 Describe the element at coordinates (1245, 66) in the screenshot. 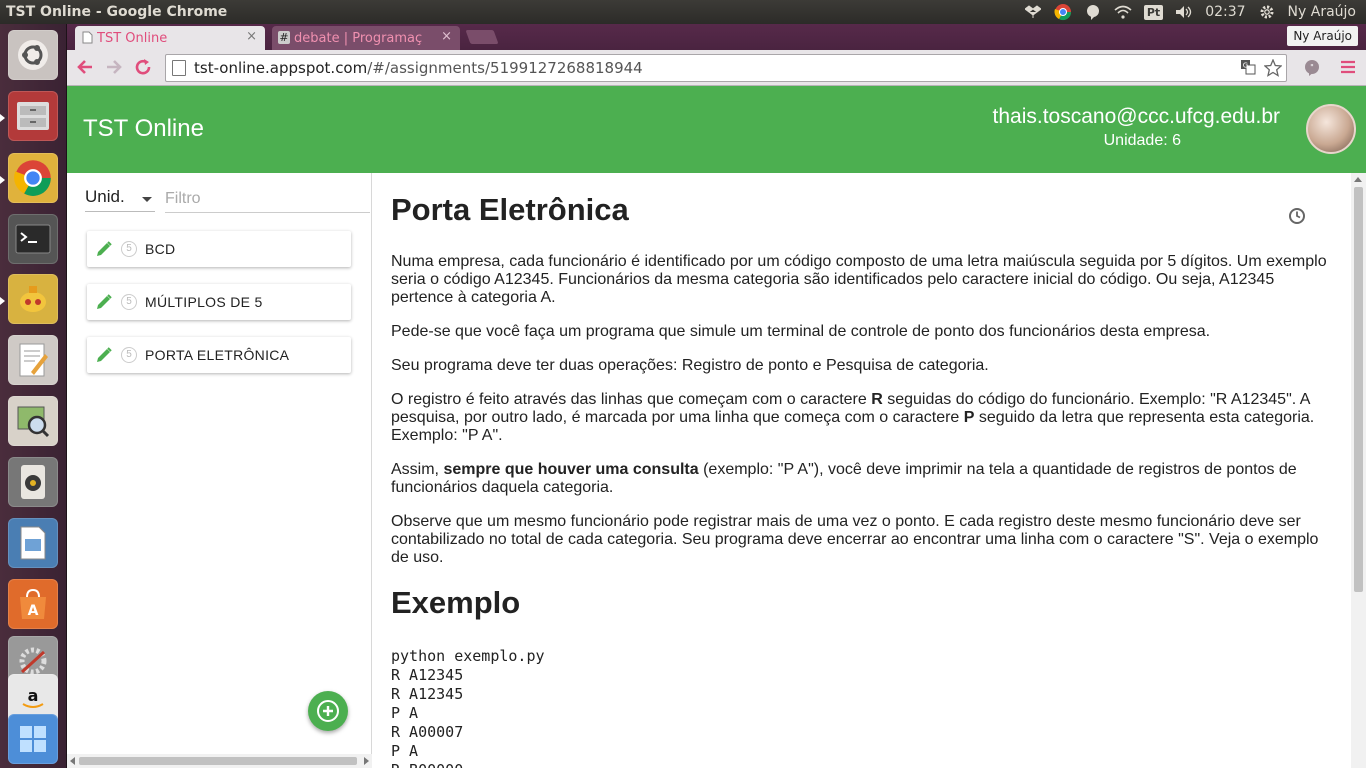

I see `svg-text: G` at that location.